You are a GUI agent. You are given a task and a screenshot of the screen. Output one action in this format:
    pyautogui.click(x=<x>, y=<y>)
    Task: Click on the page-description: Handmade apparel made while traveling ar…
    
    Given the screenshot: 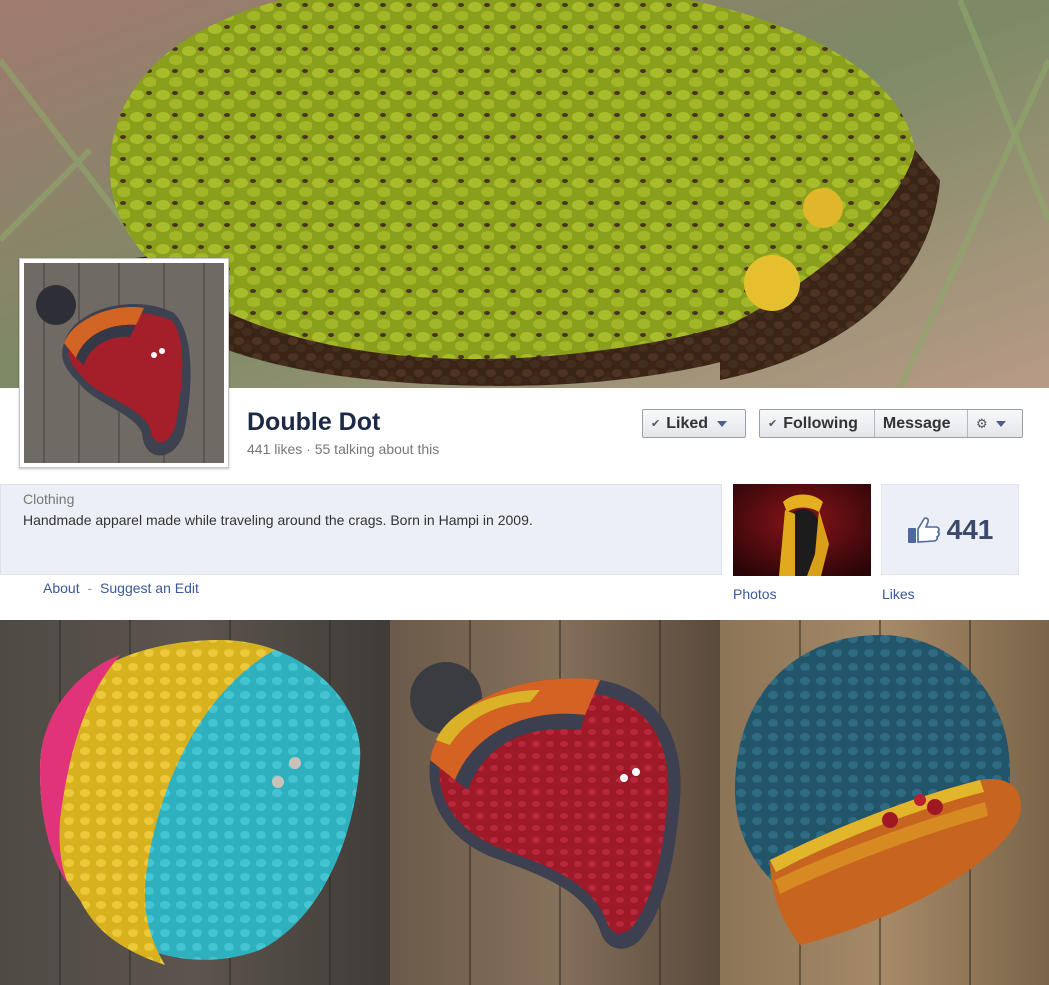 What is the action you would take?
    pyautogui.click(x=278, y=520)
    